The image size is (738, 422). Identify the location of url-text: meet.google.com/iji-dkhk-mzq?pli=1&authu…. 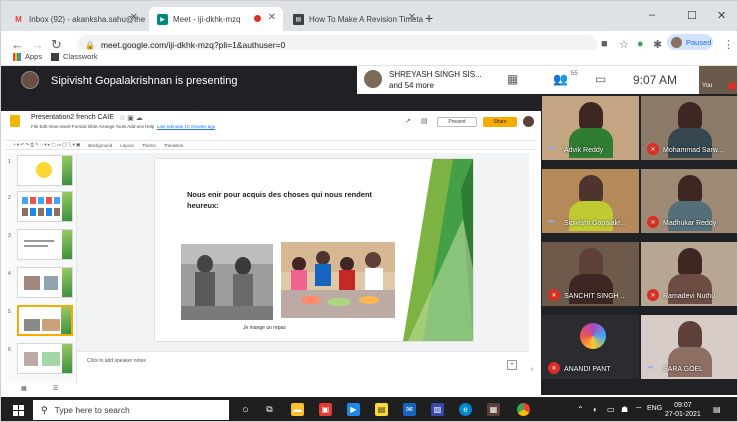
(193, 45).